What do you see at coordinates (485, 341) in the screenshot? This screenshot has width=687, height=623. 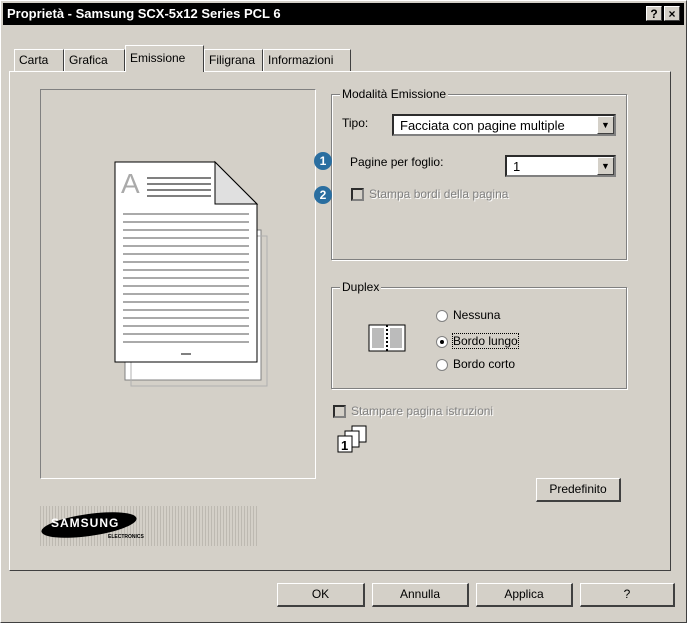 I see `duplex-long-edge-label: Bordo lungo` at bounding box center [485, 341].